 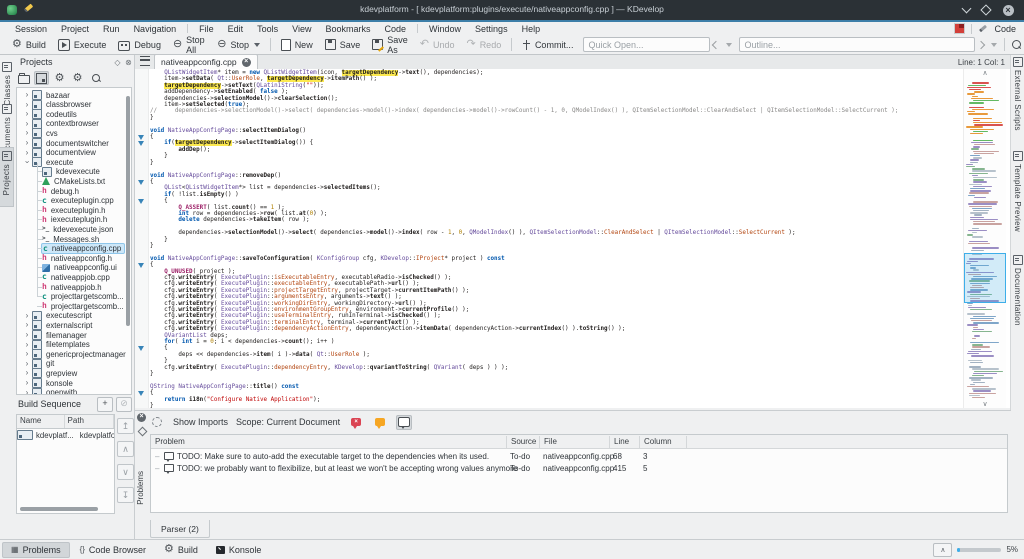 What do you see at coordinates (141, 417) in the screenshot?
I see `toolview-close-icon: ×` at bounding box center [141, 417].